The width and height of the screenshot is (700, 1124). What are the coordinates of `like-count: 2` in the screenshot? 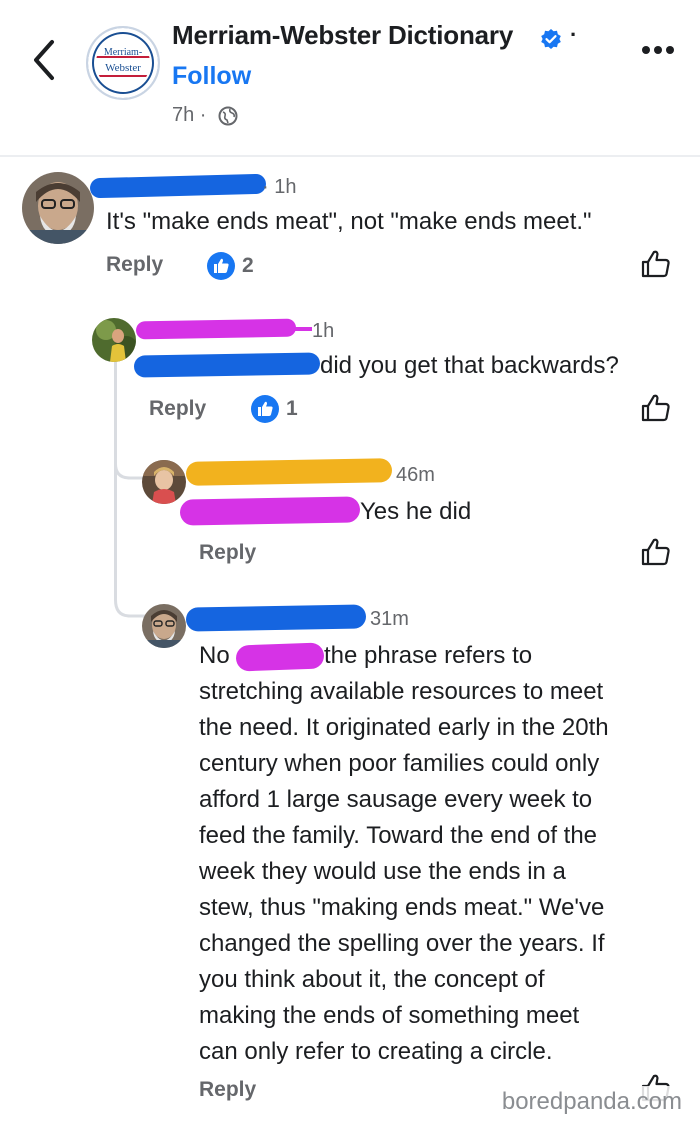 It's located at (248, 265).